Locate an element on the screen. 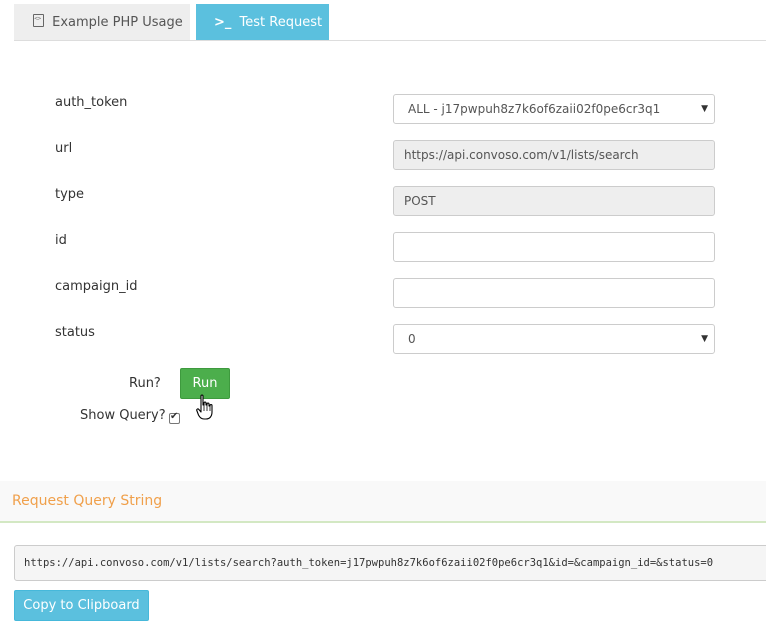 The width and height of the screenshot is (766, 637). copy-to-clipboard-button: Copy to Clipboard is located at coordinates (81, 605).